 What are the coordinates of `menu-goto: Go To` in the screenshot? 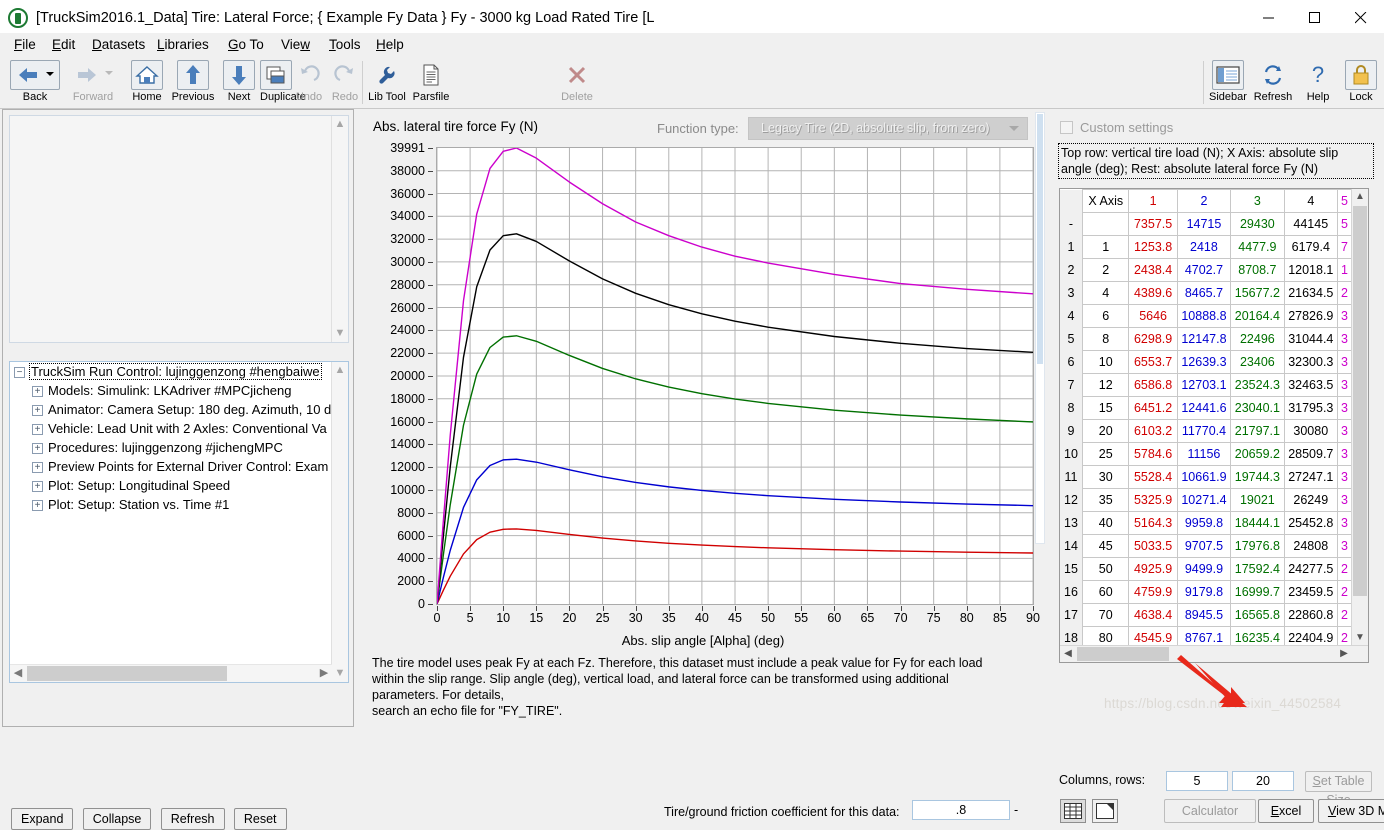 It's located at (246, 45).